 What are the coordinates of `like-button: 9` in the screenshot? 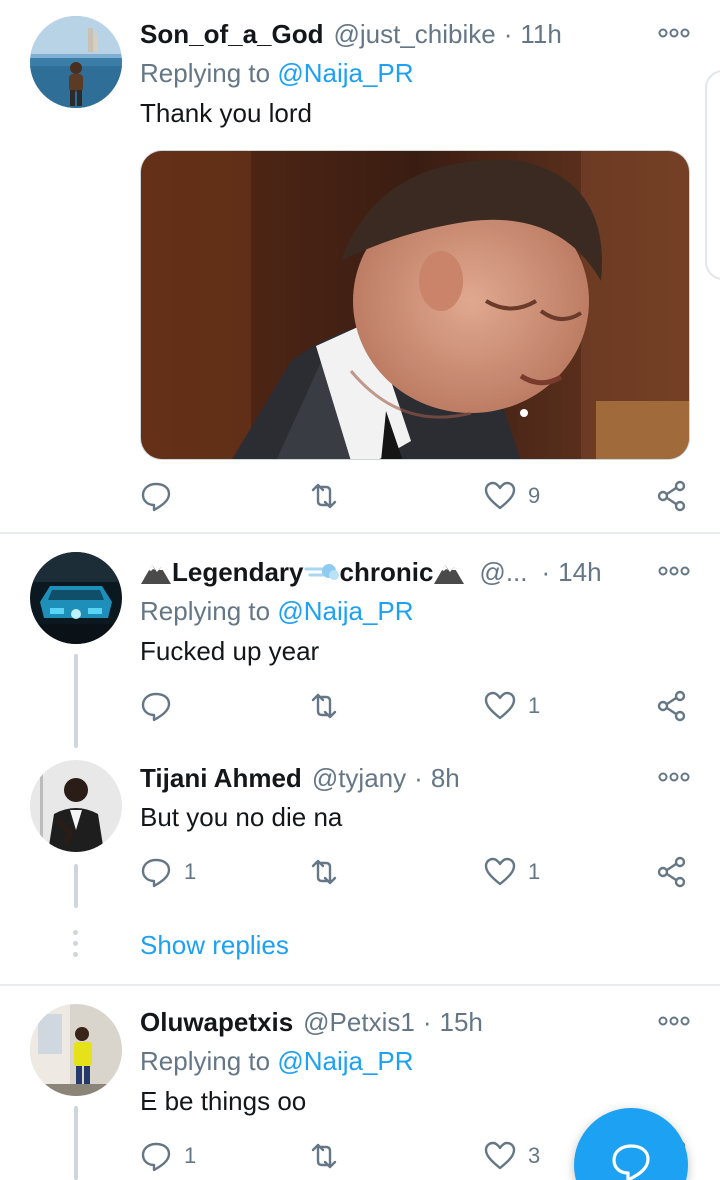 It's located at (512, 496).